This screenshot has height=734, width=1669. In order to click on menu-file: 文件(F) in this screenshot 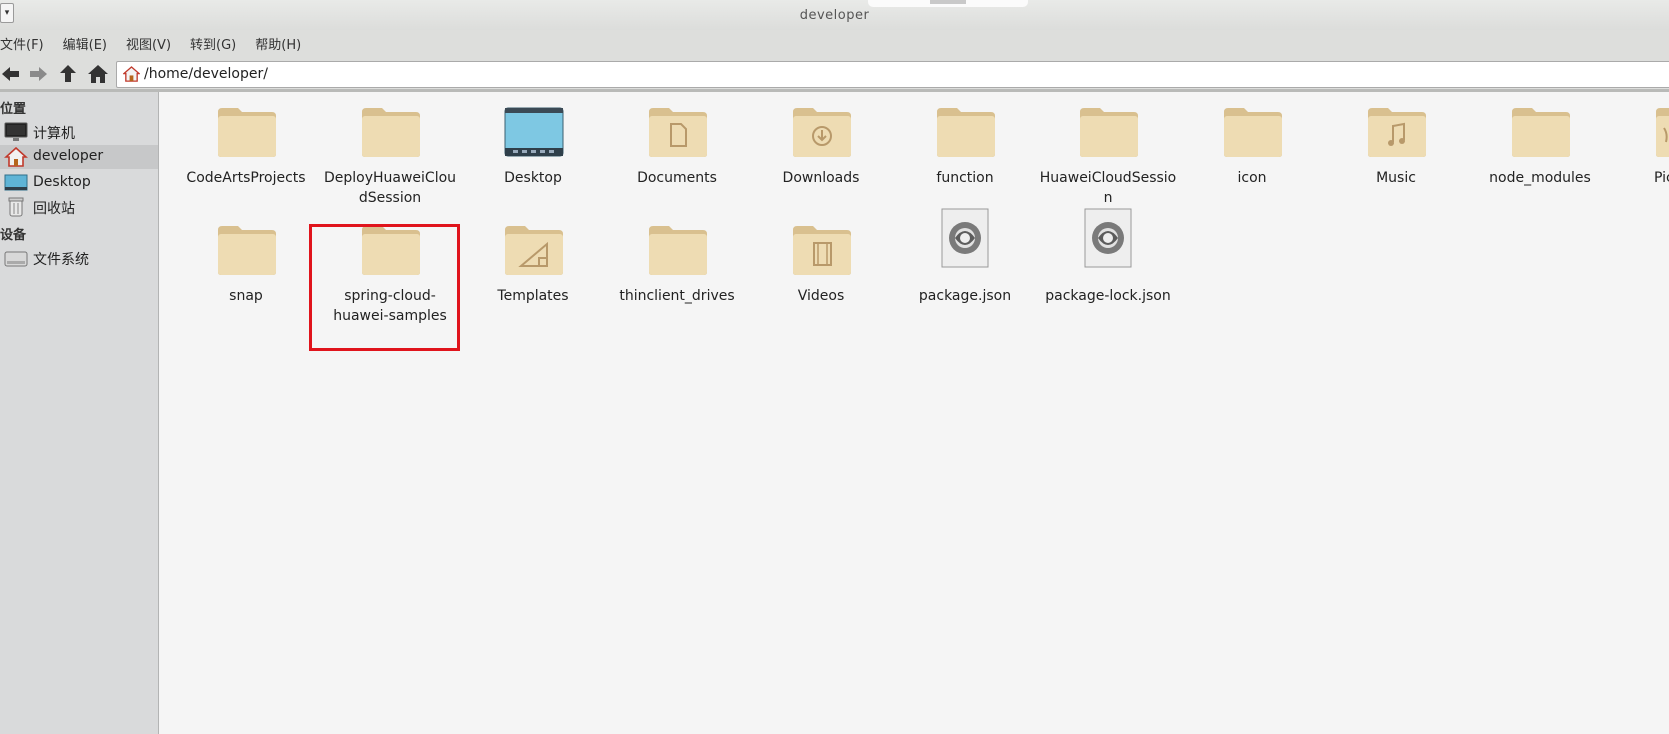, I will do `click(26, 43)`.